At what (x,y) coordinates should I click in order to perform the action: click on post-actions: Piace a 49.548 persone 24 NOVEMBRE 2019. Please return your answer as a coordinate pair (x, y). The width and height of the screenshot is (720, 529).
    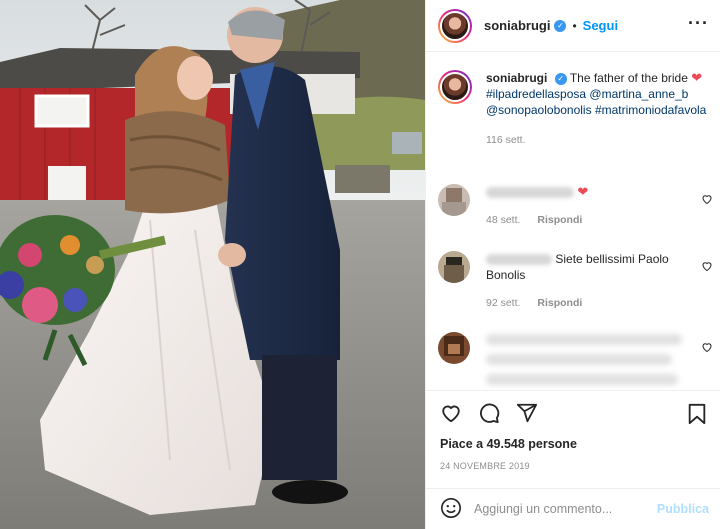
    Looking at the image, I should click on (573, 430).